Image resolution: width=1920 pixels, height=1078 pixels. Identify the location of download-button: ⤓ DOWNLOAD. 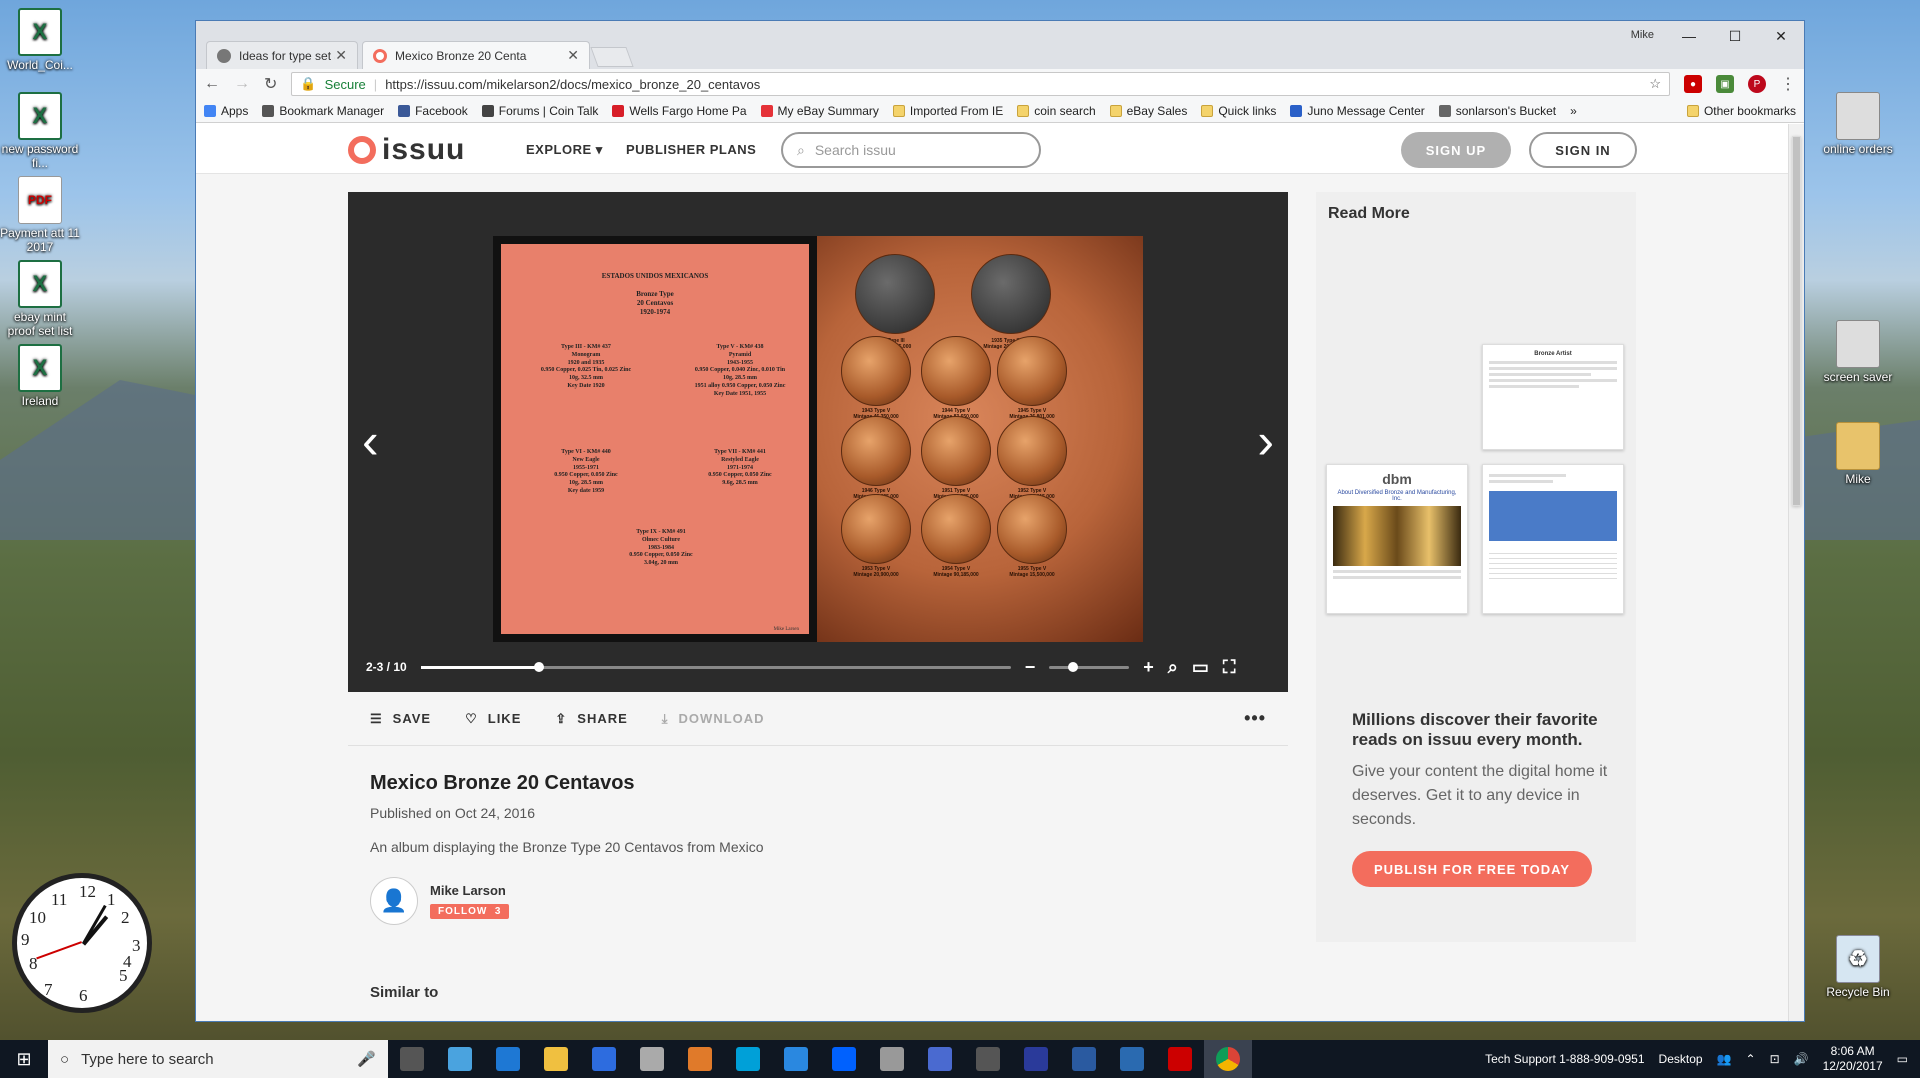
(713, 719).